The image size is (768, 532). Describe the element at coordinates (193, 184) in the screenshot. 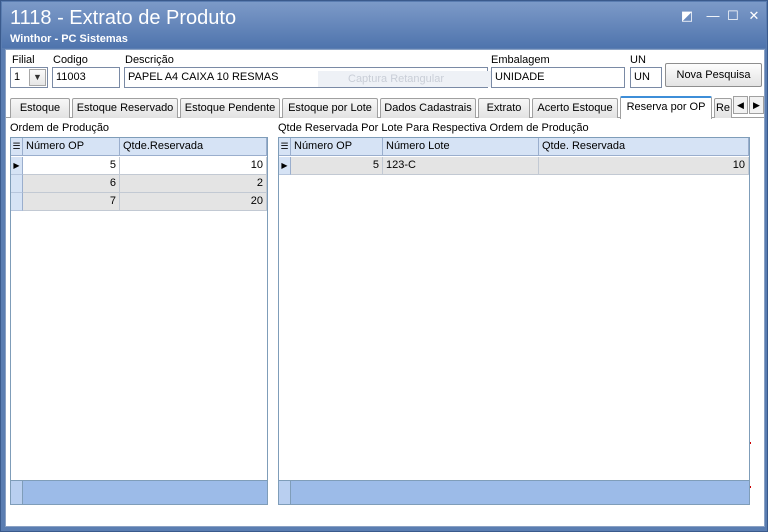

I see `cell-qtde-reservada: 2` at that location.